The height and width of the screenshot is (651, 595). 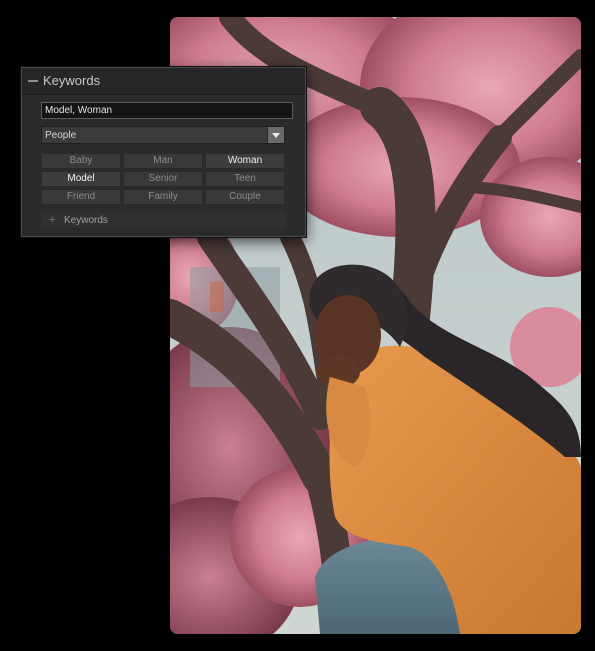 What do you see at coordinates (61, 135) in the screenshot?
I see `keyword-set-value: People` at bounding box center [61, 135].